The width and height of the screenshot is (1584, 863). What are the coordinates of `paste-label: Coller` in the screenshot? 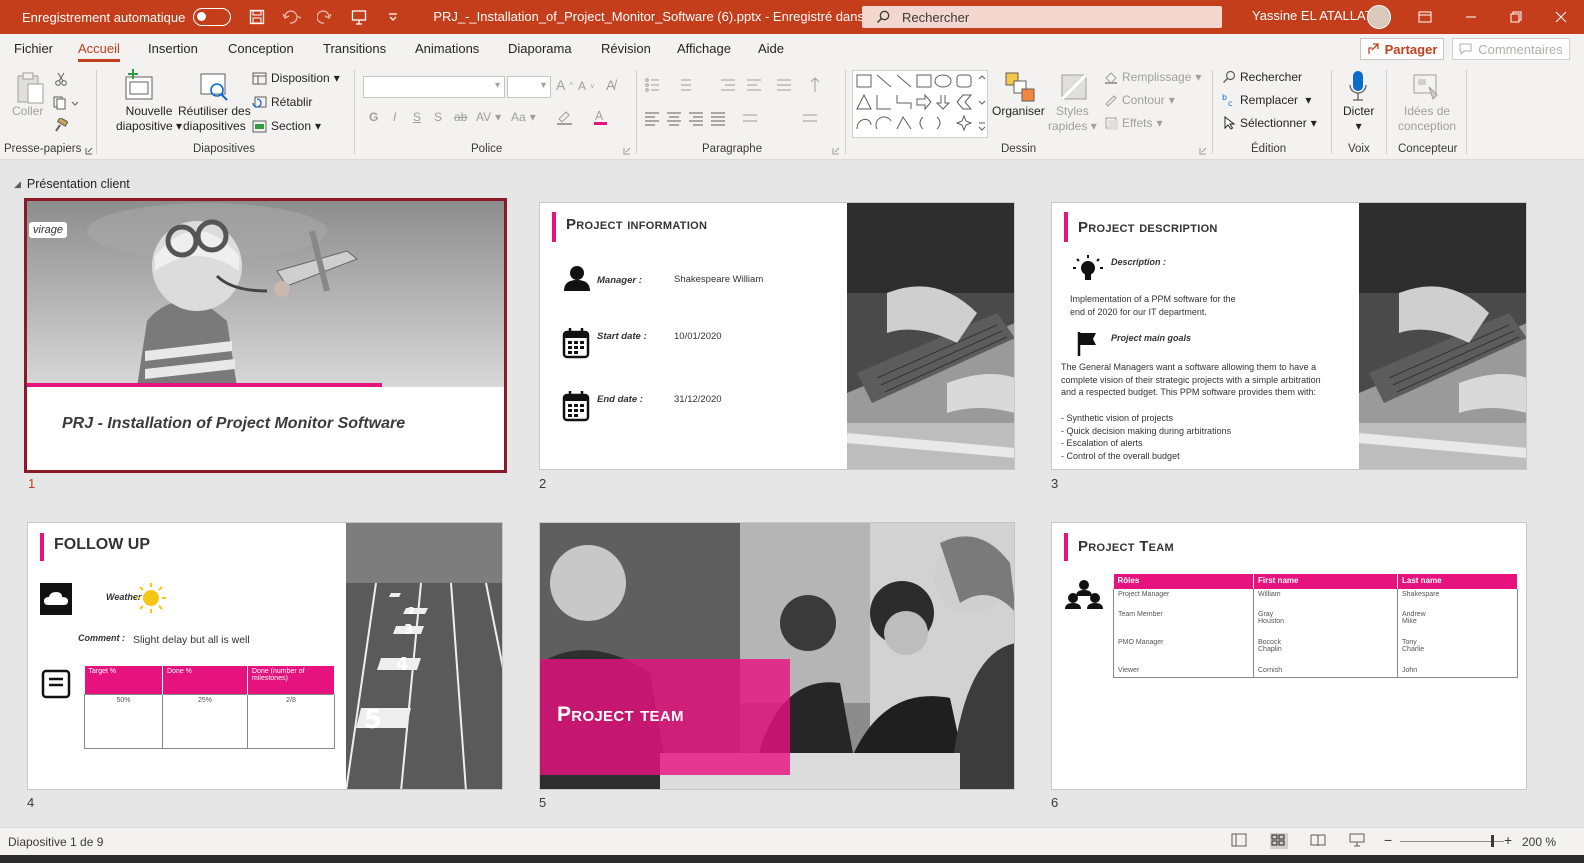 It's located at (27, 111).